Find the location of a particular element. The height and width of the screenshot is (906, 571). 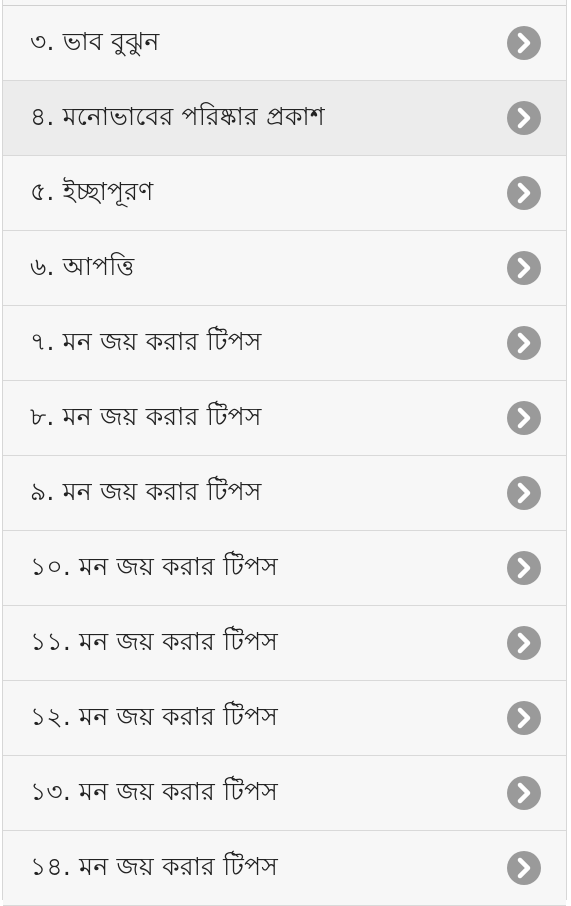

list-item-label: ৩. ভাব বুঝুন is located at coordinates (95, 41).